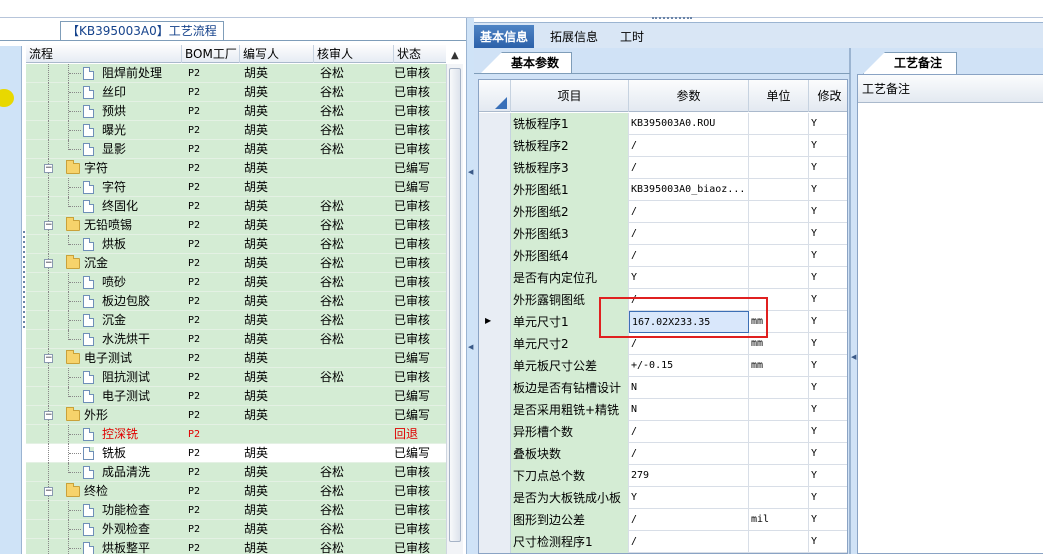  Describe the element at coordinates (236, 358) in the screenshot. I see `tree-row: − 电子测试 P2 胡英 已编写` at that location.